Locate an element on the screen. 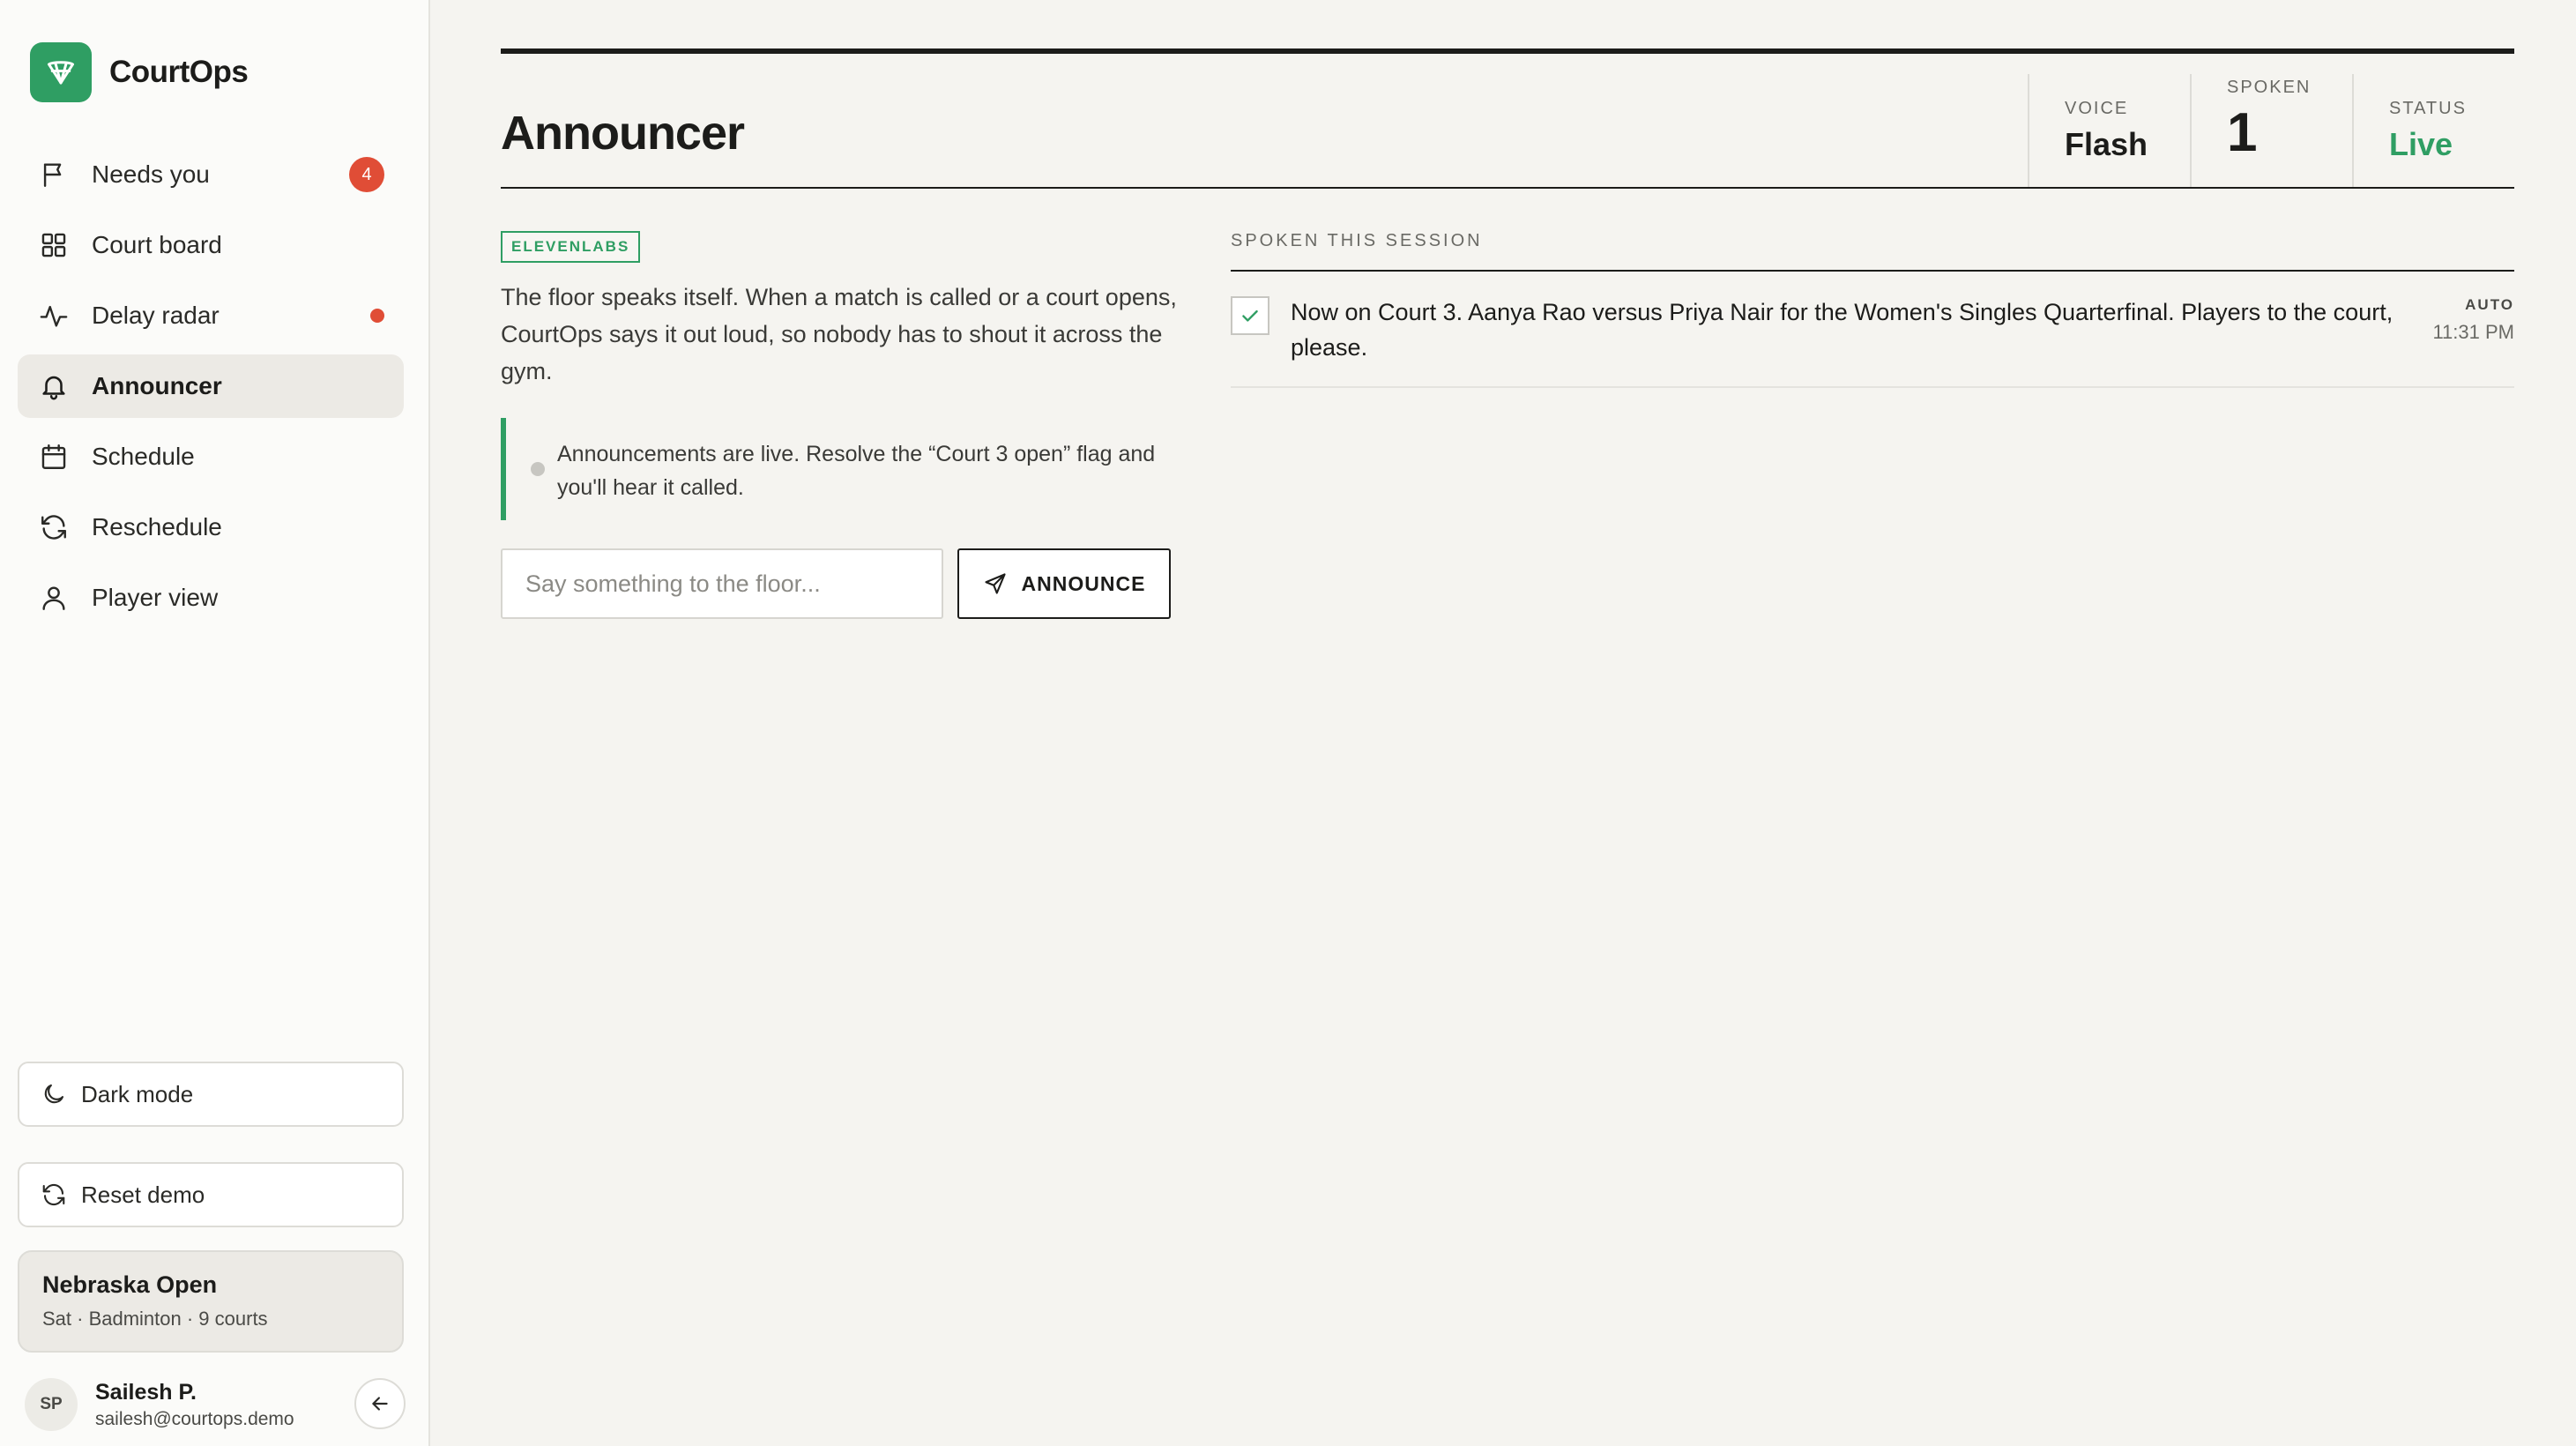 This screenshot has height=1446, width=2576. spoken-checkbox is located at coordinates (1250, 315).